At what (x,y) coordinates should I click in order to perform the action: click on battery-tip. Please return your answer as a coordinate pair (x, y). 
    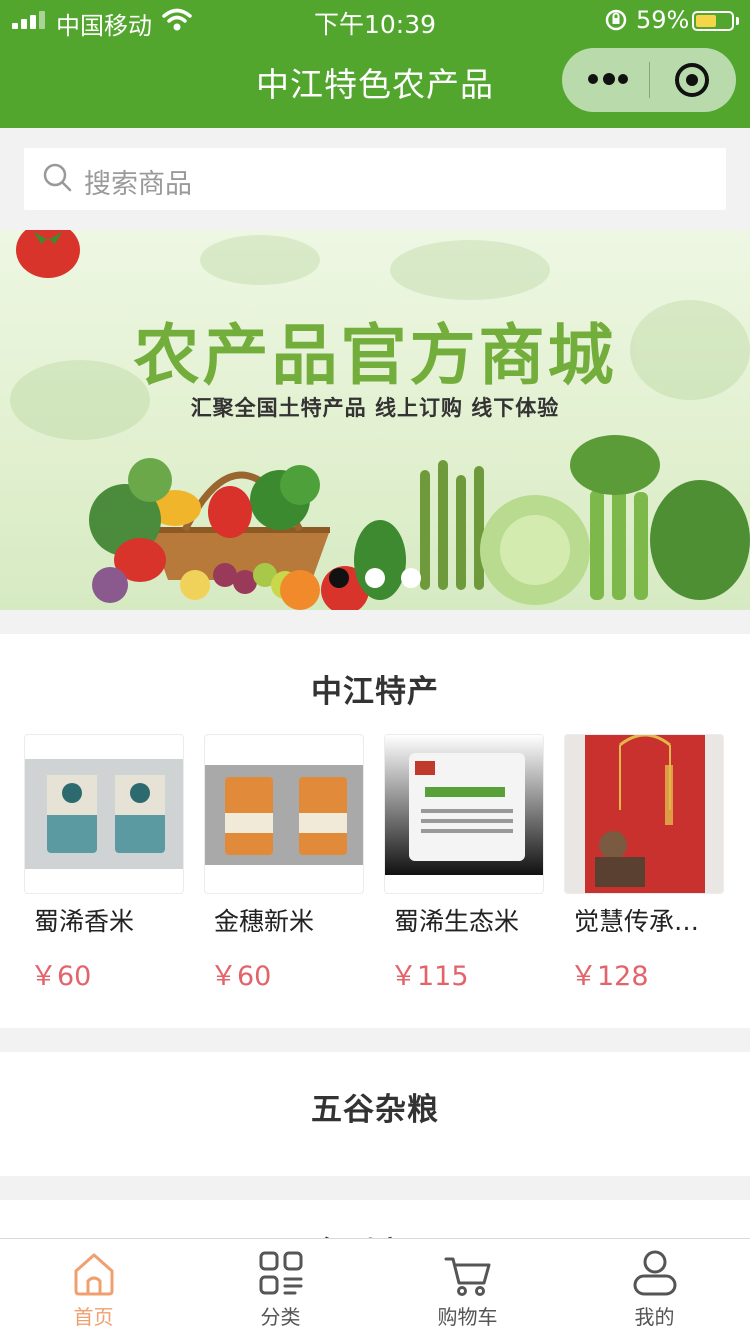
    Looking at the image, I should click on (737, 21).